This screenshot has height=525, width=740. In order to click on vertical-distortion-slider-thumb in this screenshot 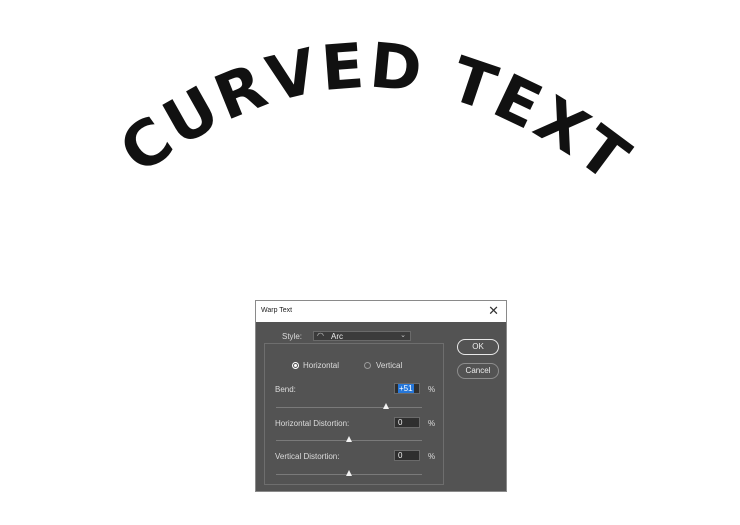, I will do `click(349, 473)`.